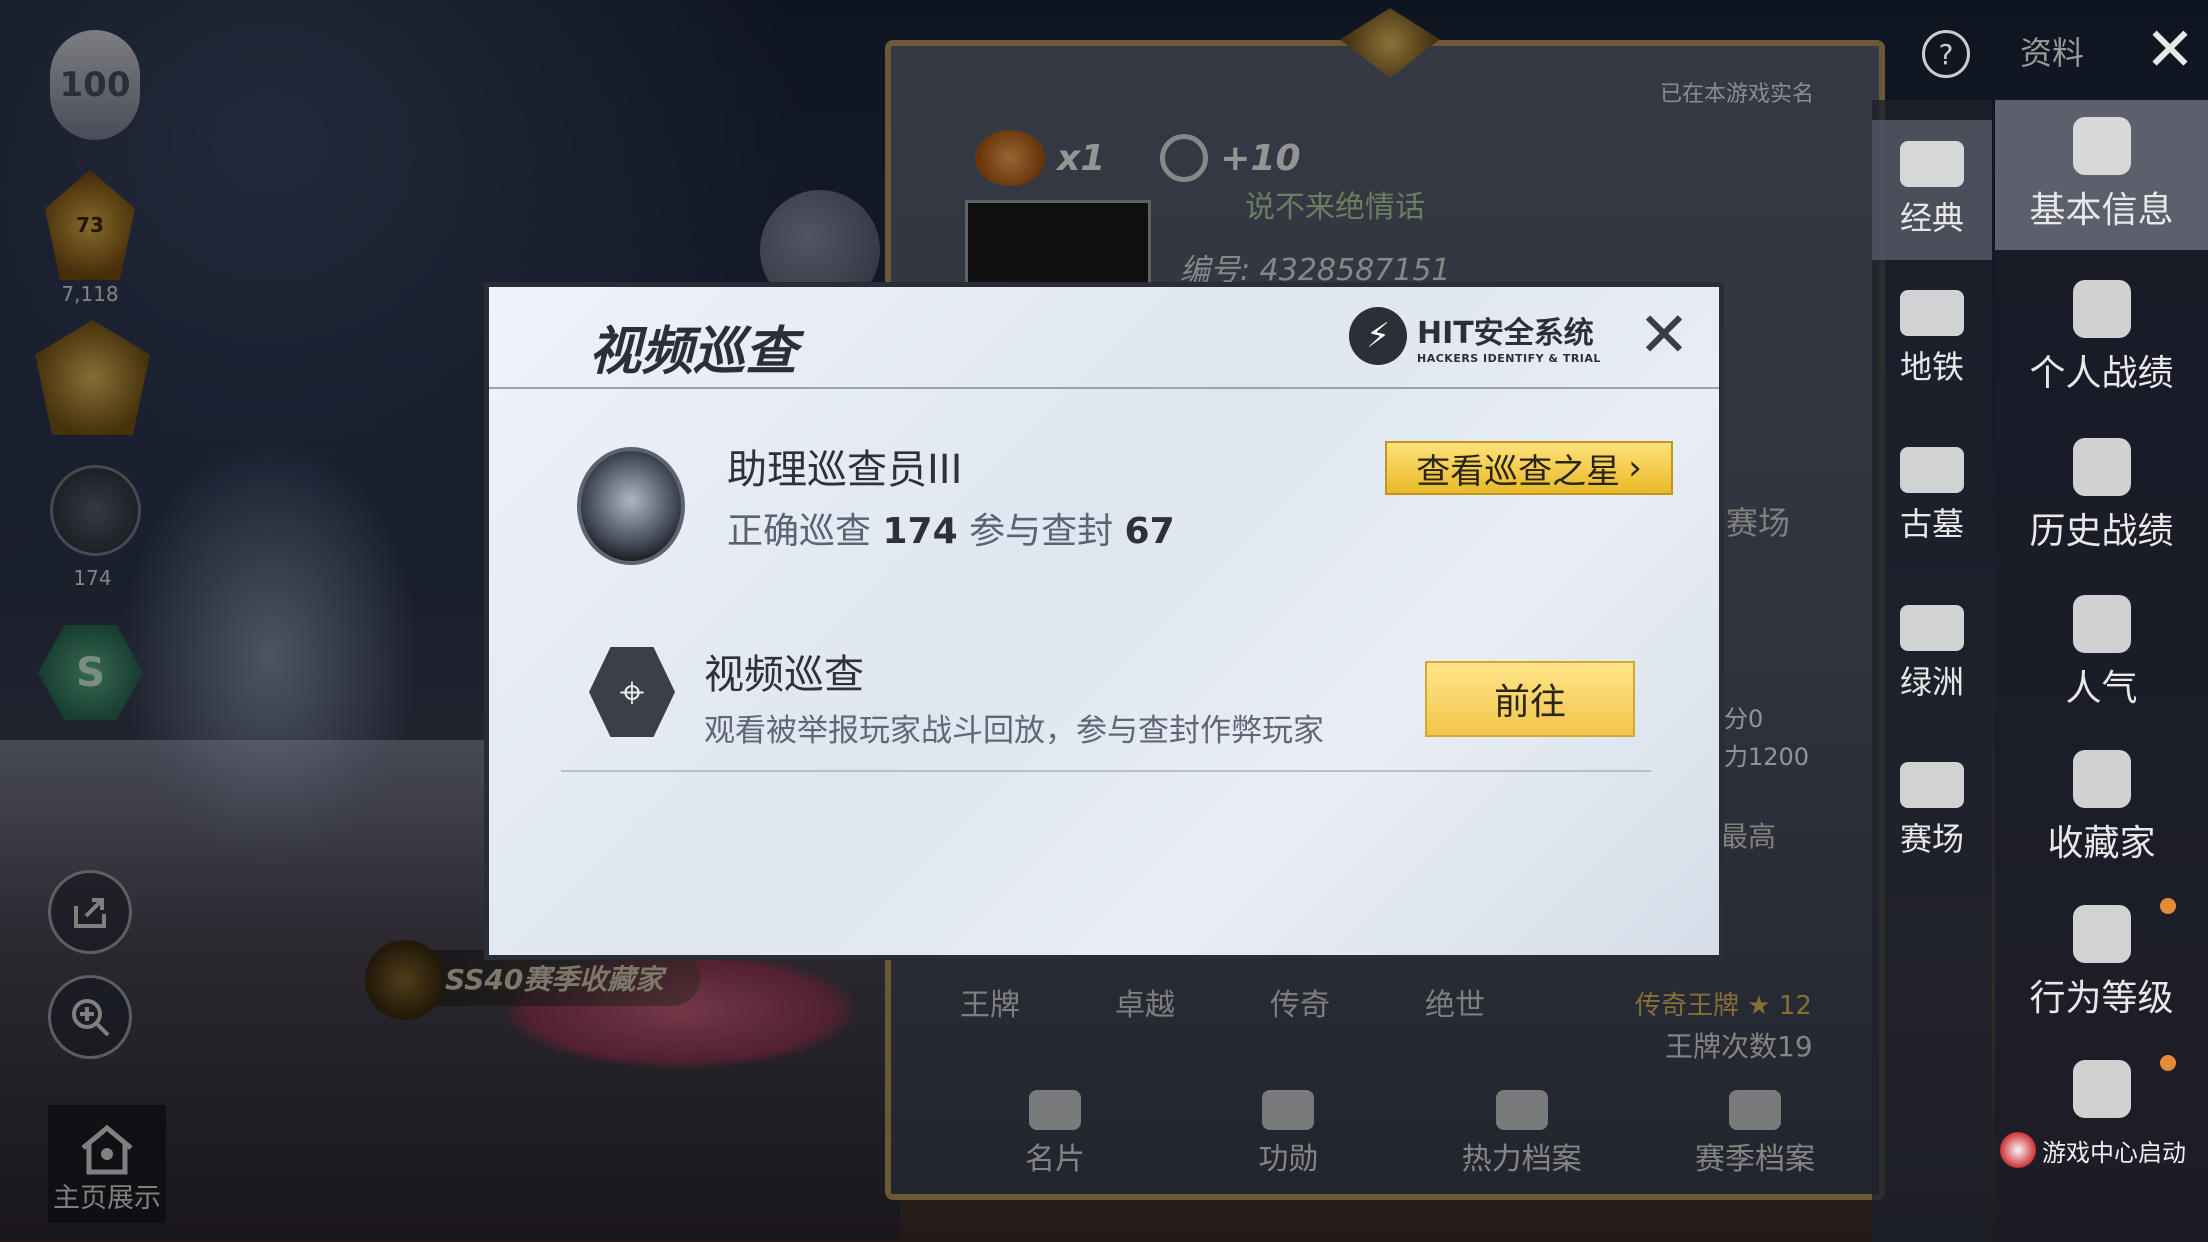 The image size is (2208, 1242). Describe the element at coordinates (2018, 1150) in the screenshot. I see `game-center-icon` at that location.